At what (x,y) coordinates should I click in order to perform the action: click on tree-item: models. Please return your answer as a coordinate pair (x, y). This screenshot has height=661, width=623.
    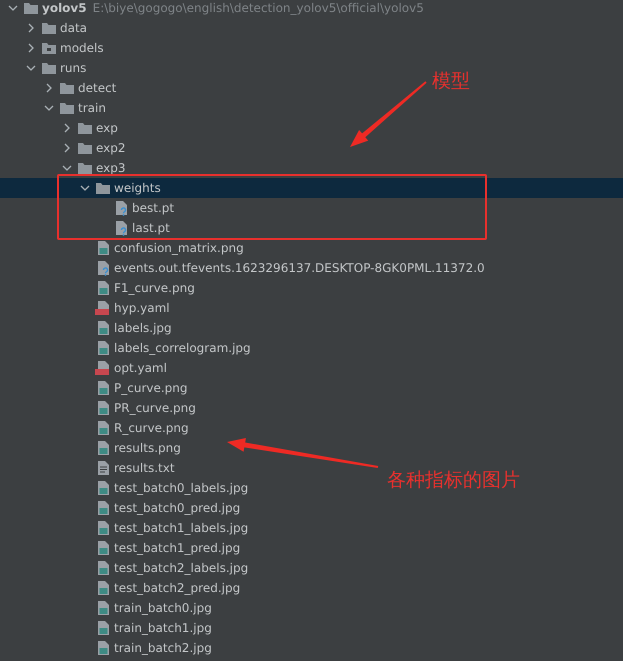
    Looking at the image, I should click on (54, 48).